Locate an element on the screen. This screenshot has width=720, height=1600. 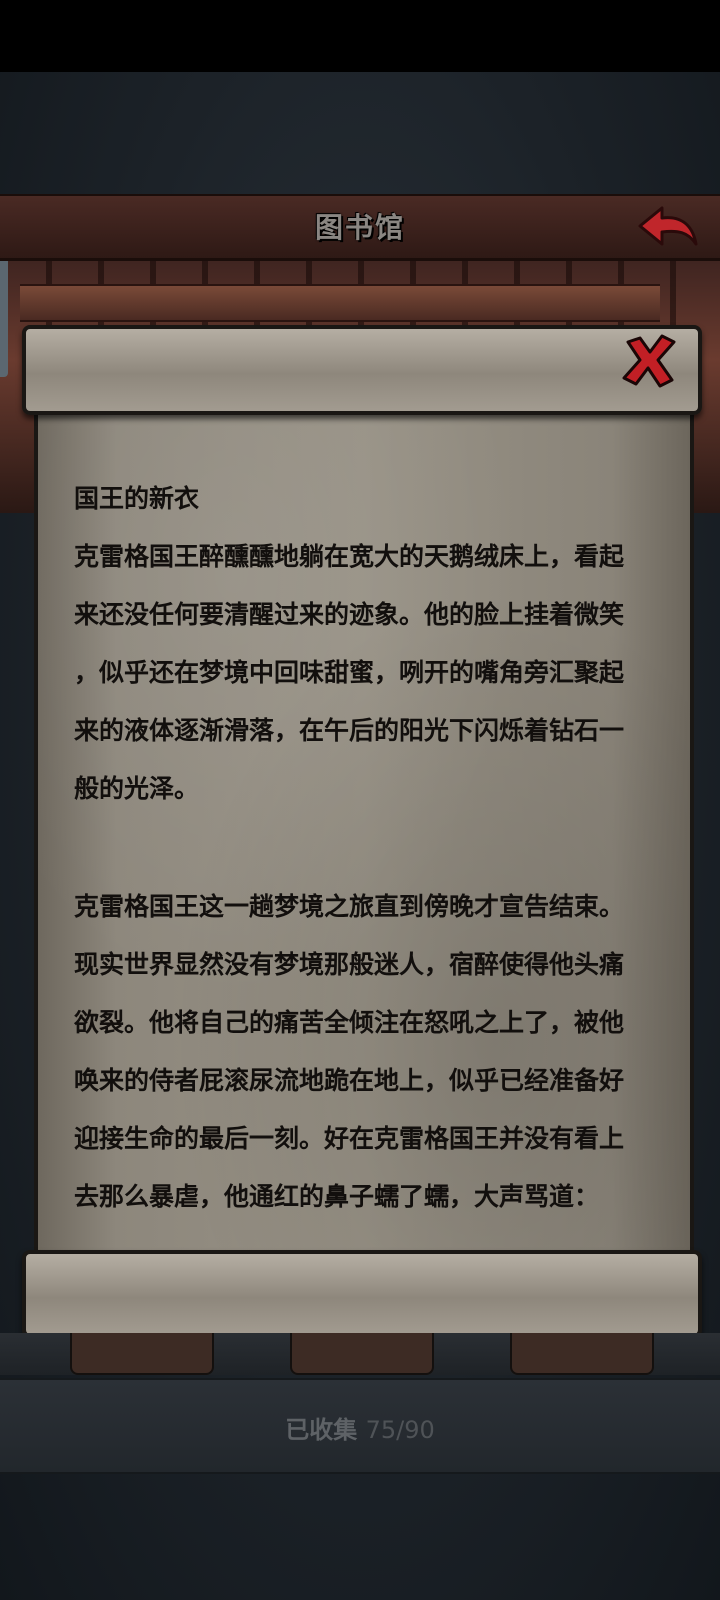
title-bar: 图书馆 is located at coordinates (360, 227).